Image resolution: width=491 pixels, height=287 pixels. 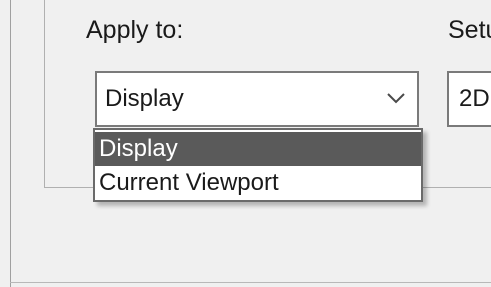 What do you see at coordinates (250, 282) in the screenshot?
I see `dialog-divider` at bounding box center [250, 282].